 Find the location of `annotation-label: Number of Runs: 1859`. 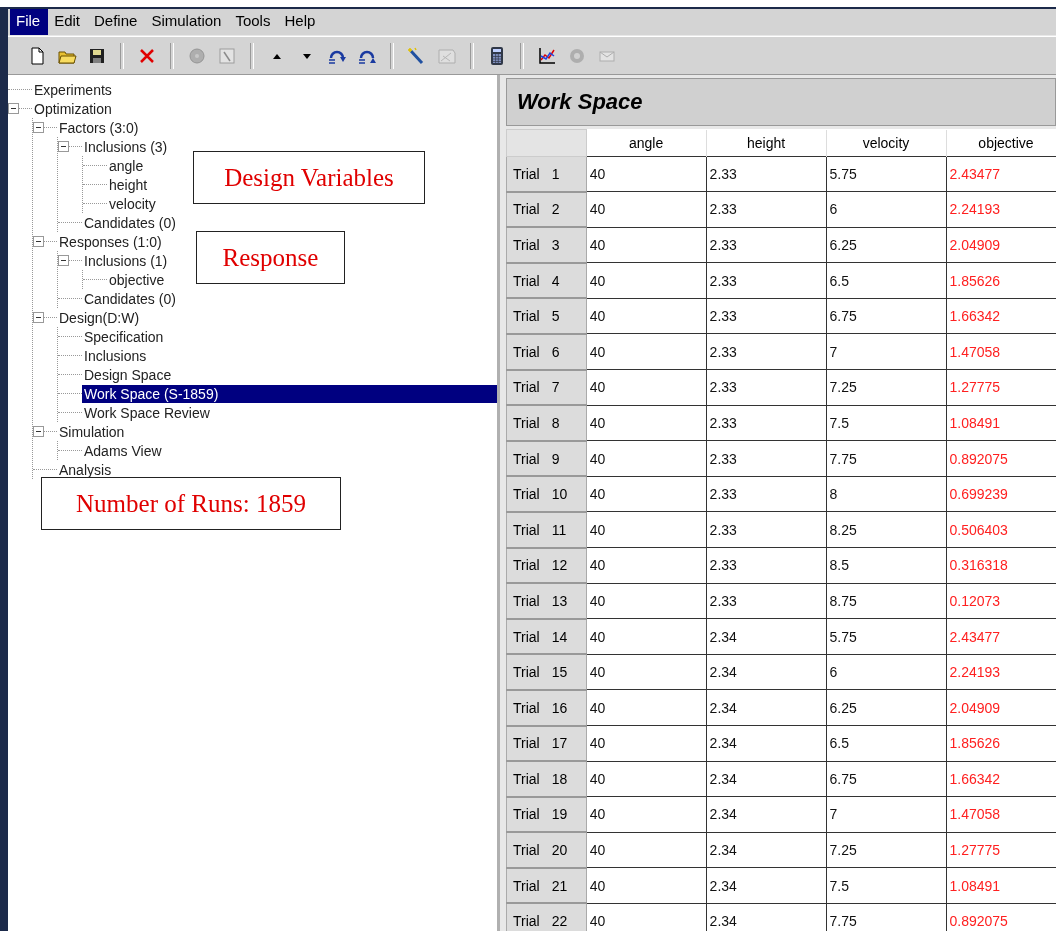

annotation-label: Number of Runs: 1859 is located at coordinates (191, 503).